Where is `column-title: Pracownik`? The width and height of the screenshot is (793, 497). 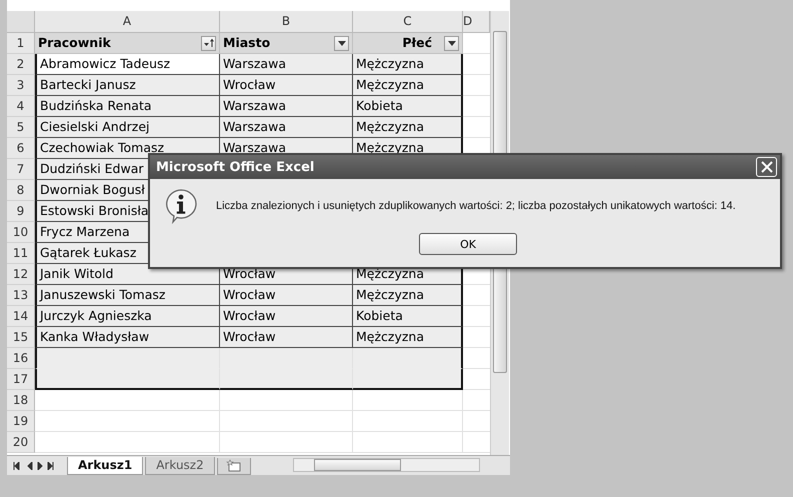
column-title: Pracownik is located at coordinates (74, 43).